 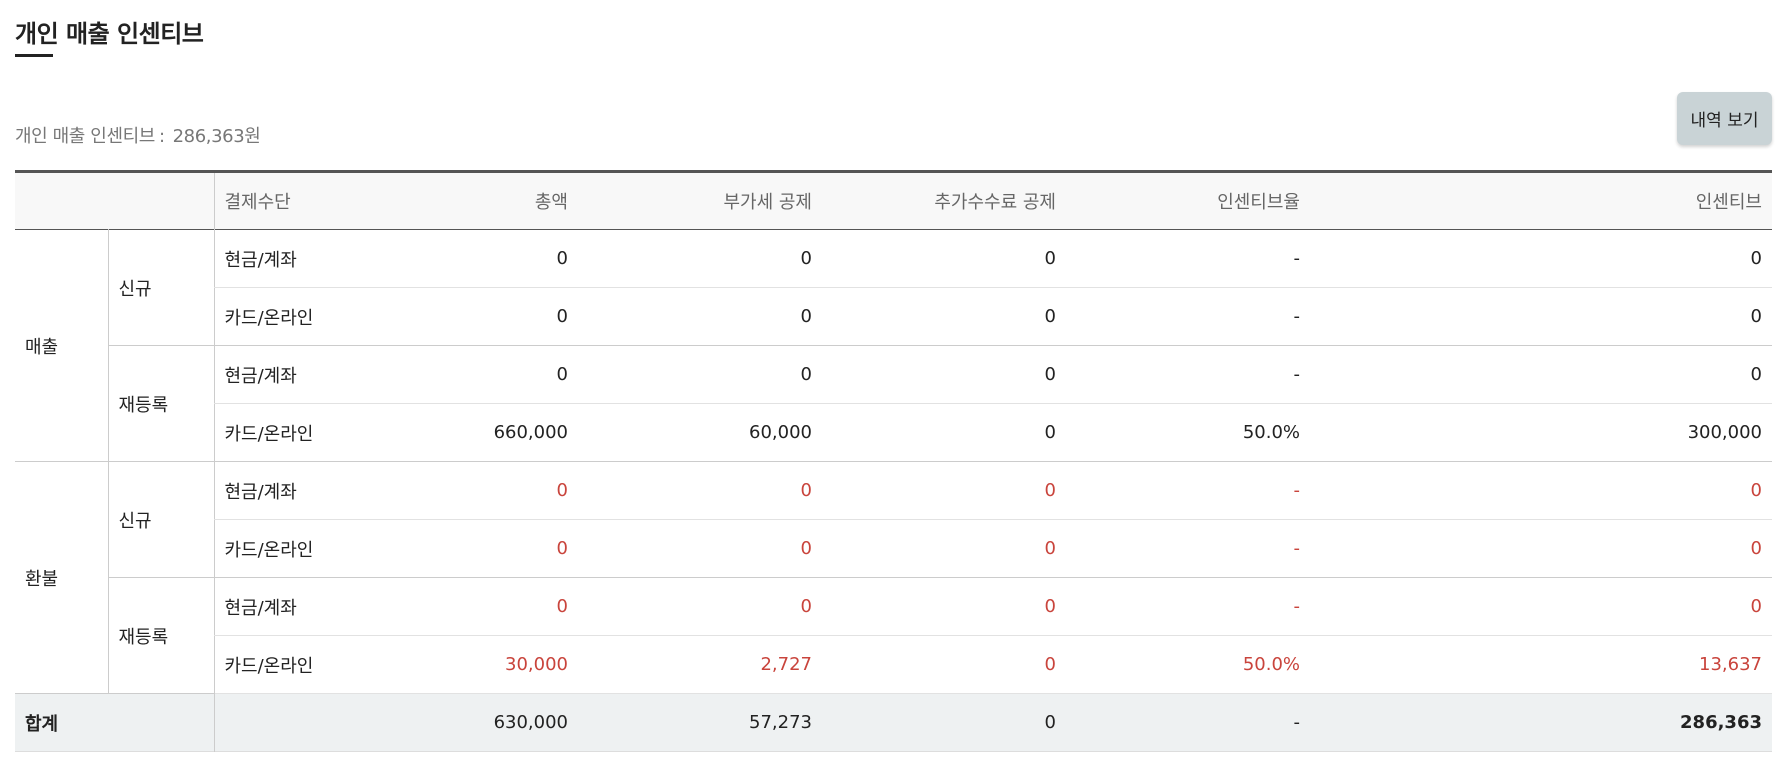 I want to click on table-row: 카드/온라인 30,000 2,727 0 50.0% 13,637, so click(x=893, y=664).